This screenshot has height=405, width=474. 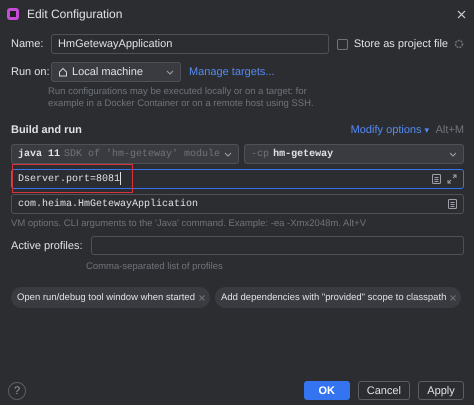 I want to click on option-chip: Add dependencies with "provided" scope to classpath, so click(x=338, y=297).